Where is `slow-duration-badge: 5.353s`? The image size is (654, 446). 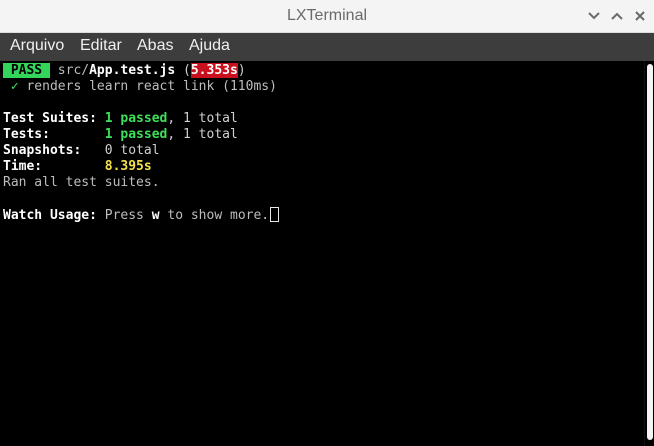 slow-duration-badge: 5.353s is located at coordinates (214, 70).